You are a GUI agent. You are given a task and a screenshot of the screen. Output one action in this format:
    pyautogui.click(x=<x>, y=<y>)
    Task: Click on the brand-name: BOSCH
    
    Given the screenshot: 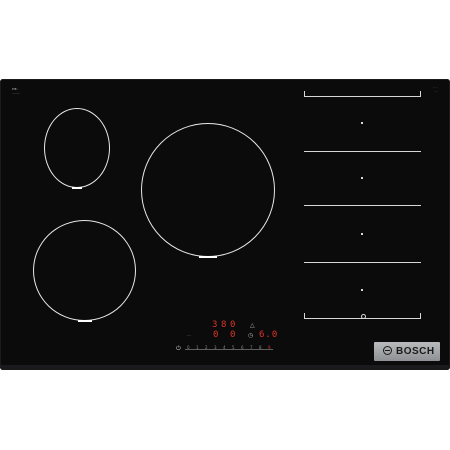 What is the action you would take?
    pyautogui.click(x=415, y=351)
    